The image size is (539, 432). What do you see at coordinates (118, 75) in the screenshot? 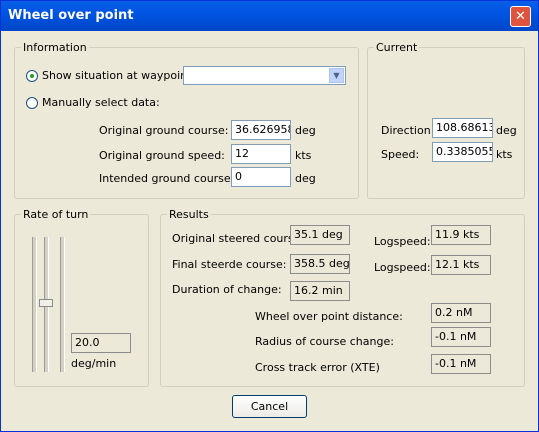
I see `radio-show-waypoint-label: Show situation at waypoint:` at bounding box center [118, 75].